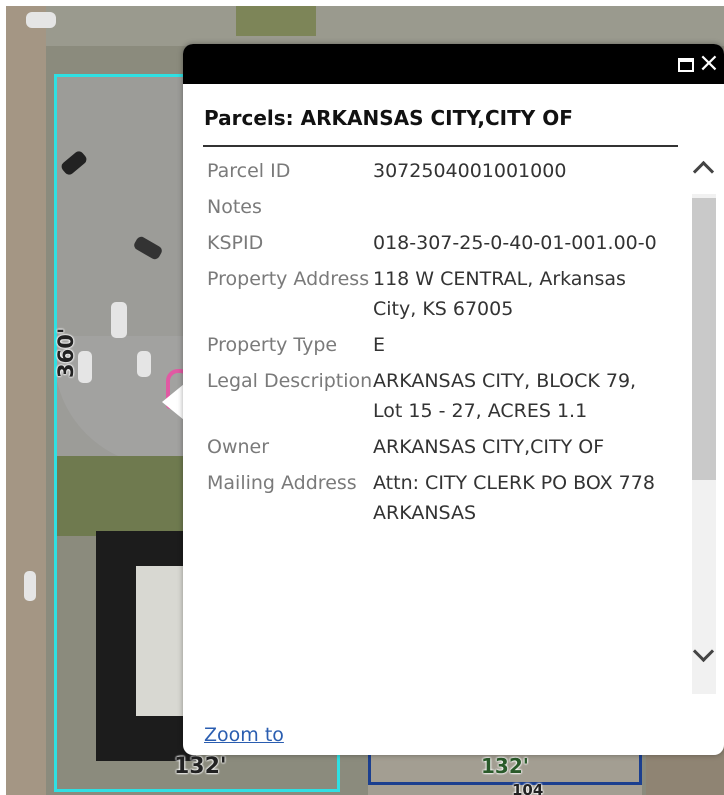 The height and width of the screenshot is (795, 724). I want to click on popup-scrollbar, so click(703, 435).